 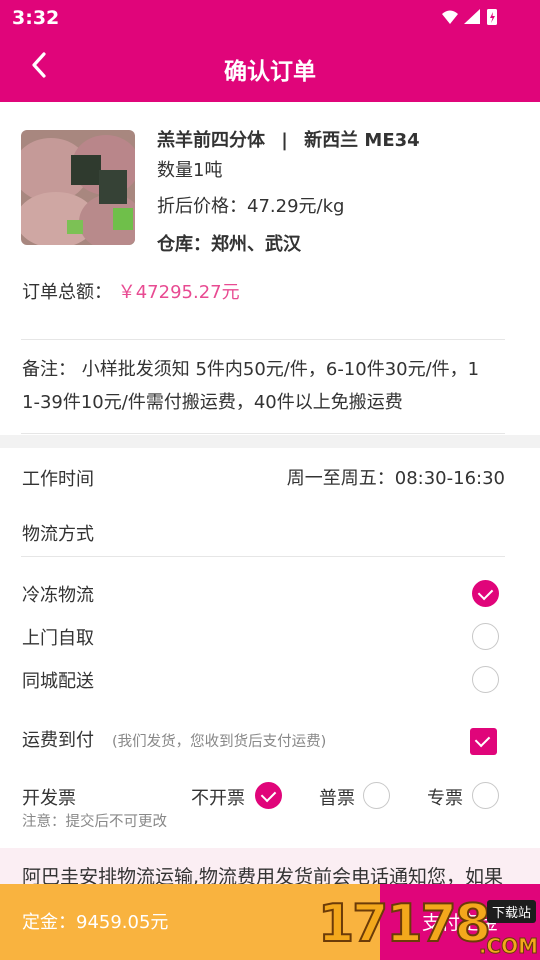 I want to click on product-quantity: 数量1吨, so click(x=190, y=170).